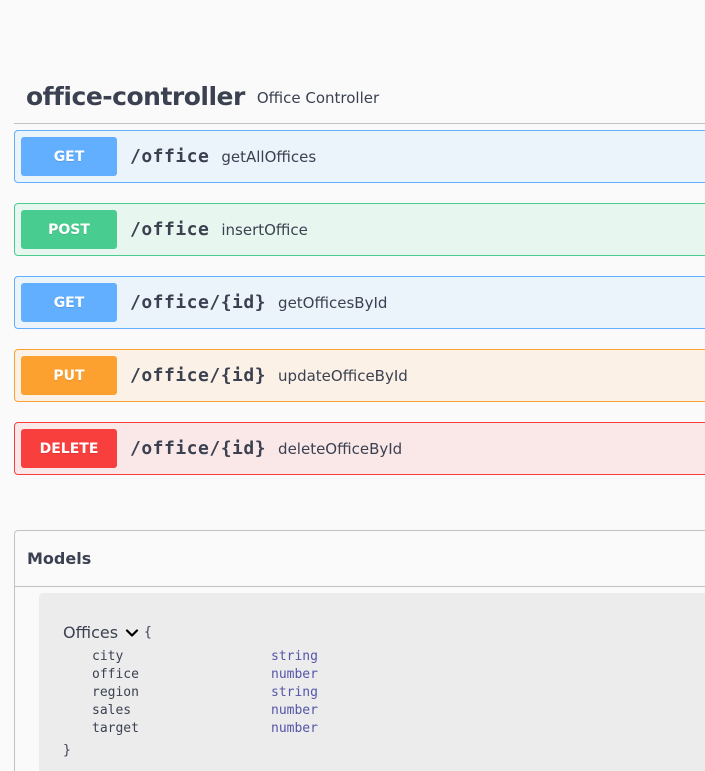 Image resolution: width=705 pixels, height=771 pixels. What do you see at coordinates (67, 750) in the screenshot?
I see `model-close-brace: }` at bounding box center [67, 750].